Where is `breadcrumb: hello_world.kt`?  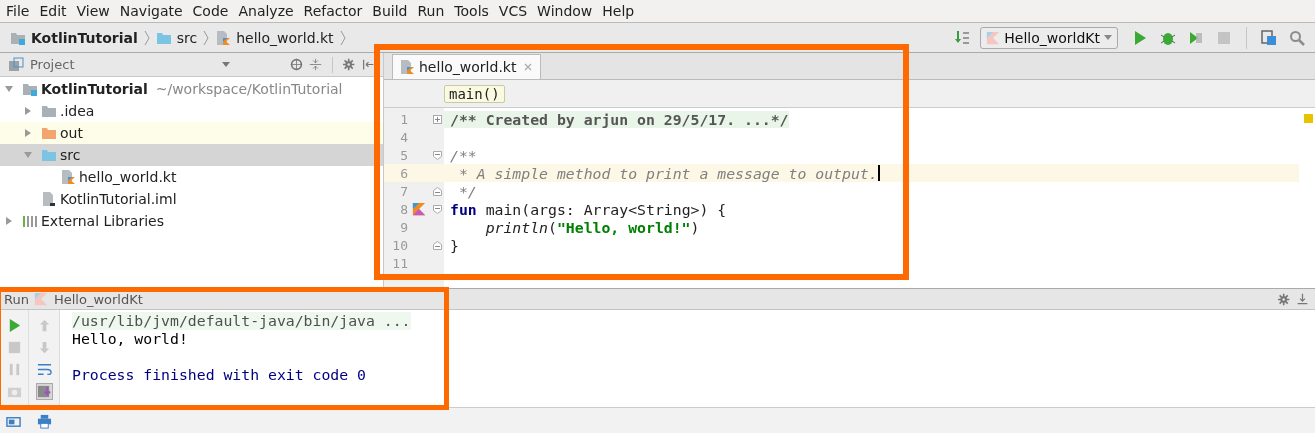
breadcrumb: hello_world.kt is located at coordinates (285, 37).